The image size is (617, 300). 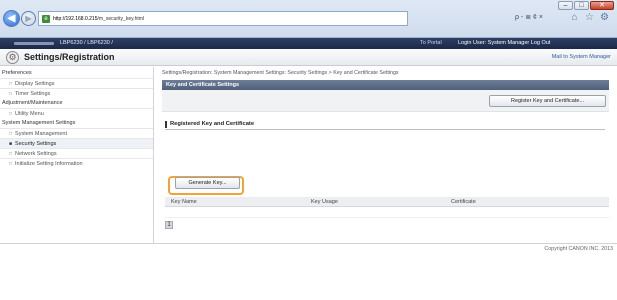 What do you see at coordinates (76, 113) in the screenshot?
I see `sidebar-item-utility-menu: Utility Menu` at bounding box center [76, 113].